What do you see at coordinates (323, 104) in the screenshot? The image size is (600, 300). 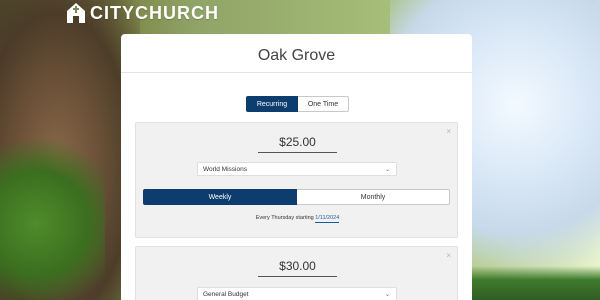 I see `one-time-button: One Time` at bounding box center [323, 104].